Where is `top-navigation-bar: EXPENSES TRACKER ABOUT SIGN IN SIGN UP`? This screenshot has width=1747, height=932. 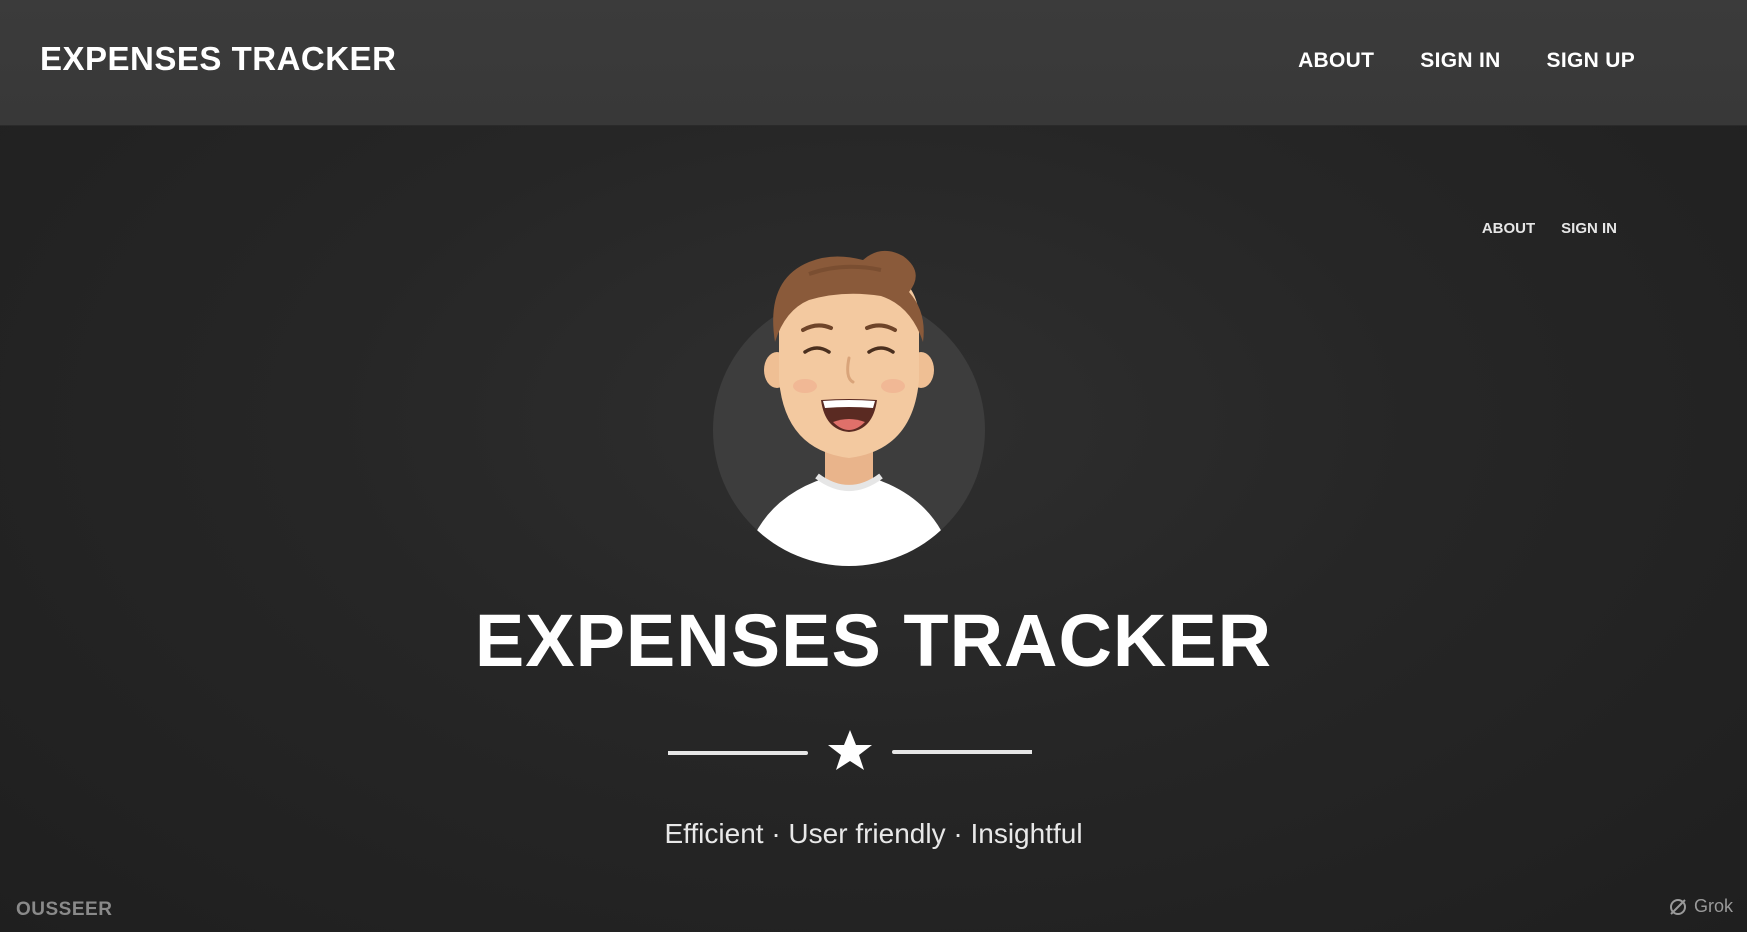
top-navigation-bar: EXPENSES TRACKER ABOUT SIGN IN SIGN UP is located at coordinates (873, 63).